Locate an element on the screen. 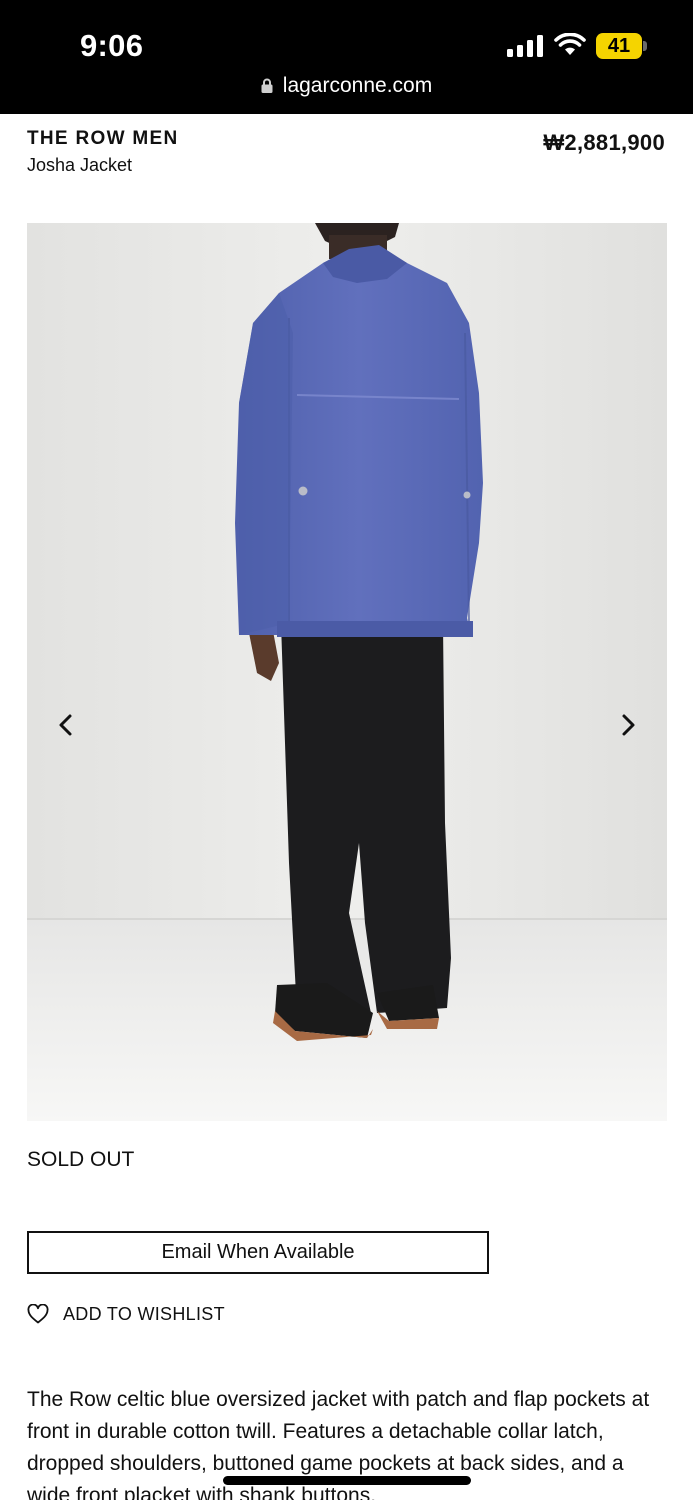 The image size is (693, 1500). availability-status: SOLD OUT is located at coordinates (81, 1159).